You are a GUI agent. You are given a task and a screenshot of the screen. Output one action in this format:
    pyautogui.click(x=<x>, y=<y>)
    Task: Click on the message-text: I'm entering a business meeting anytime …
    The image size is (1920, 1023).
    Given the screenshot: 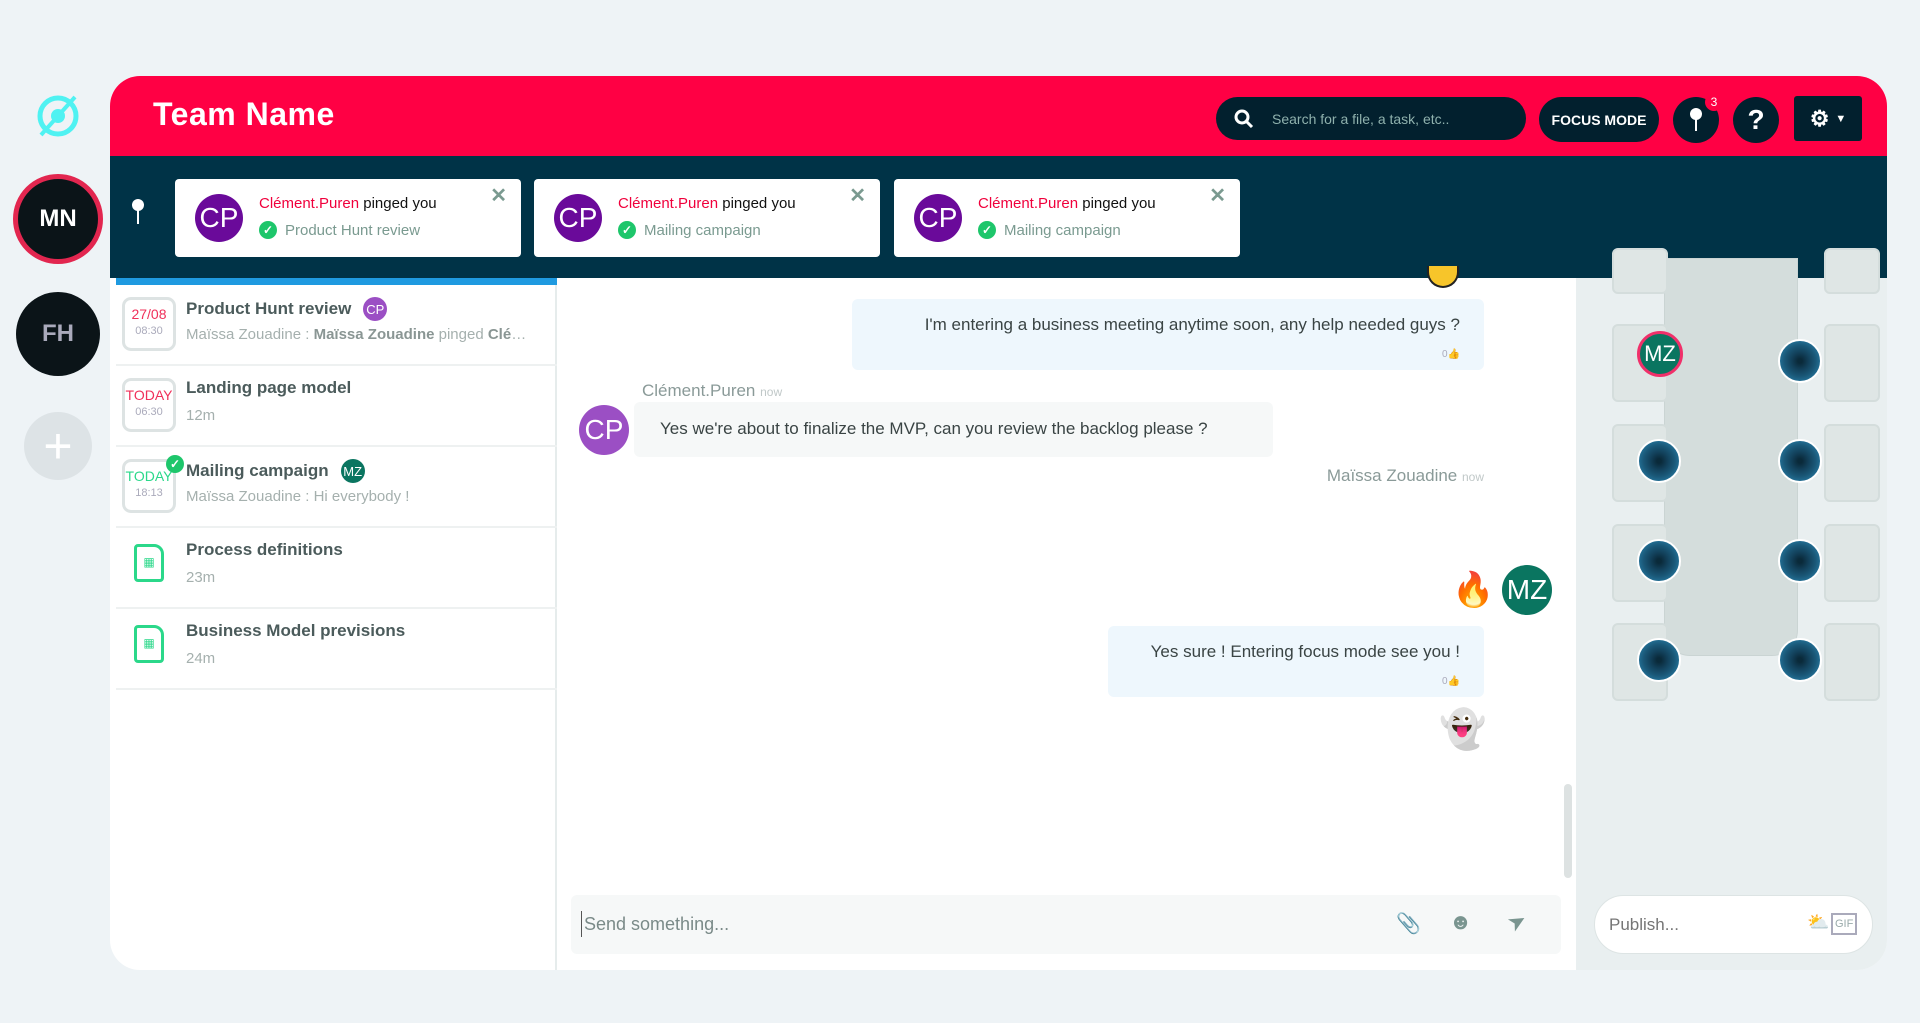 What is the action you would take?
    pyautogui.click(x=1192, y=324)
    